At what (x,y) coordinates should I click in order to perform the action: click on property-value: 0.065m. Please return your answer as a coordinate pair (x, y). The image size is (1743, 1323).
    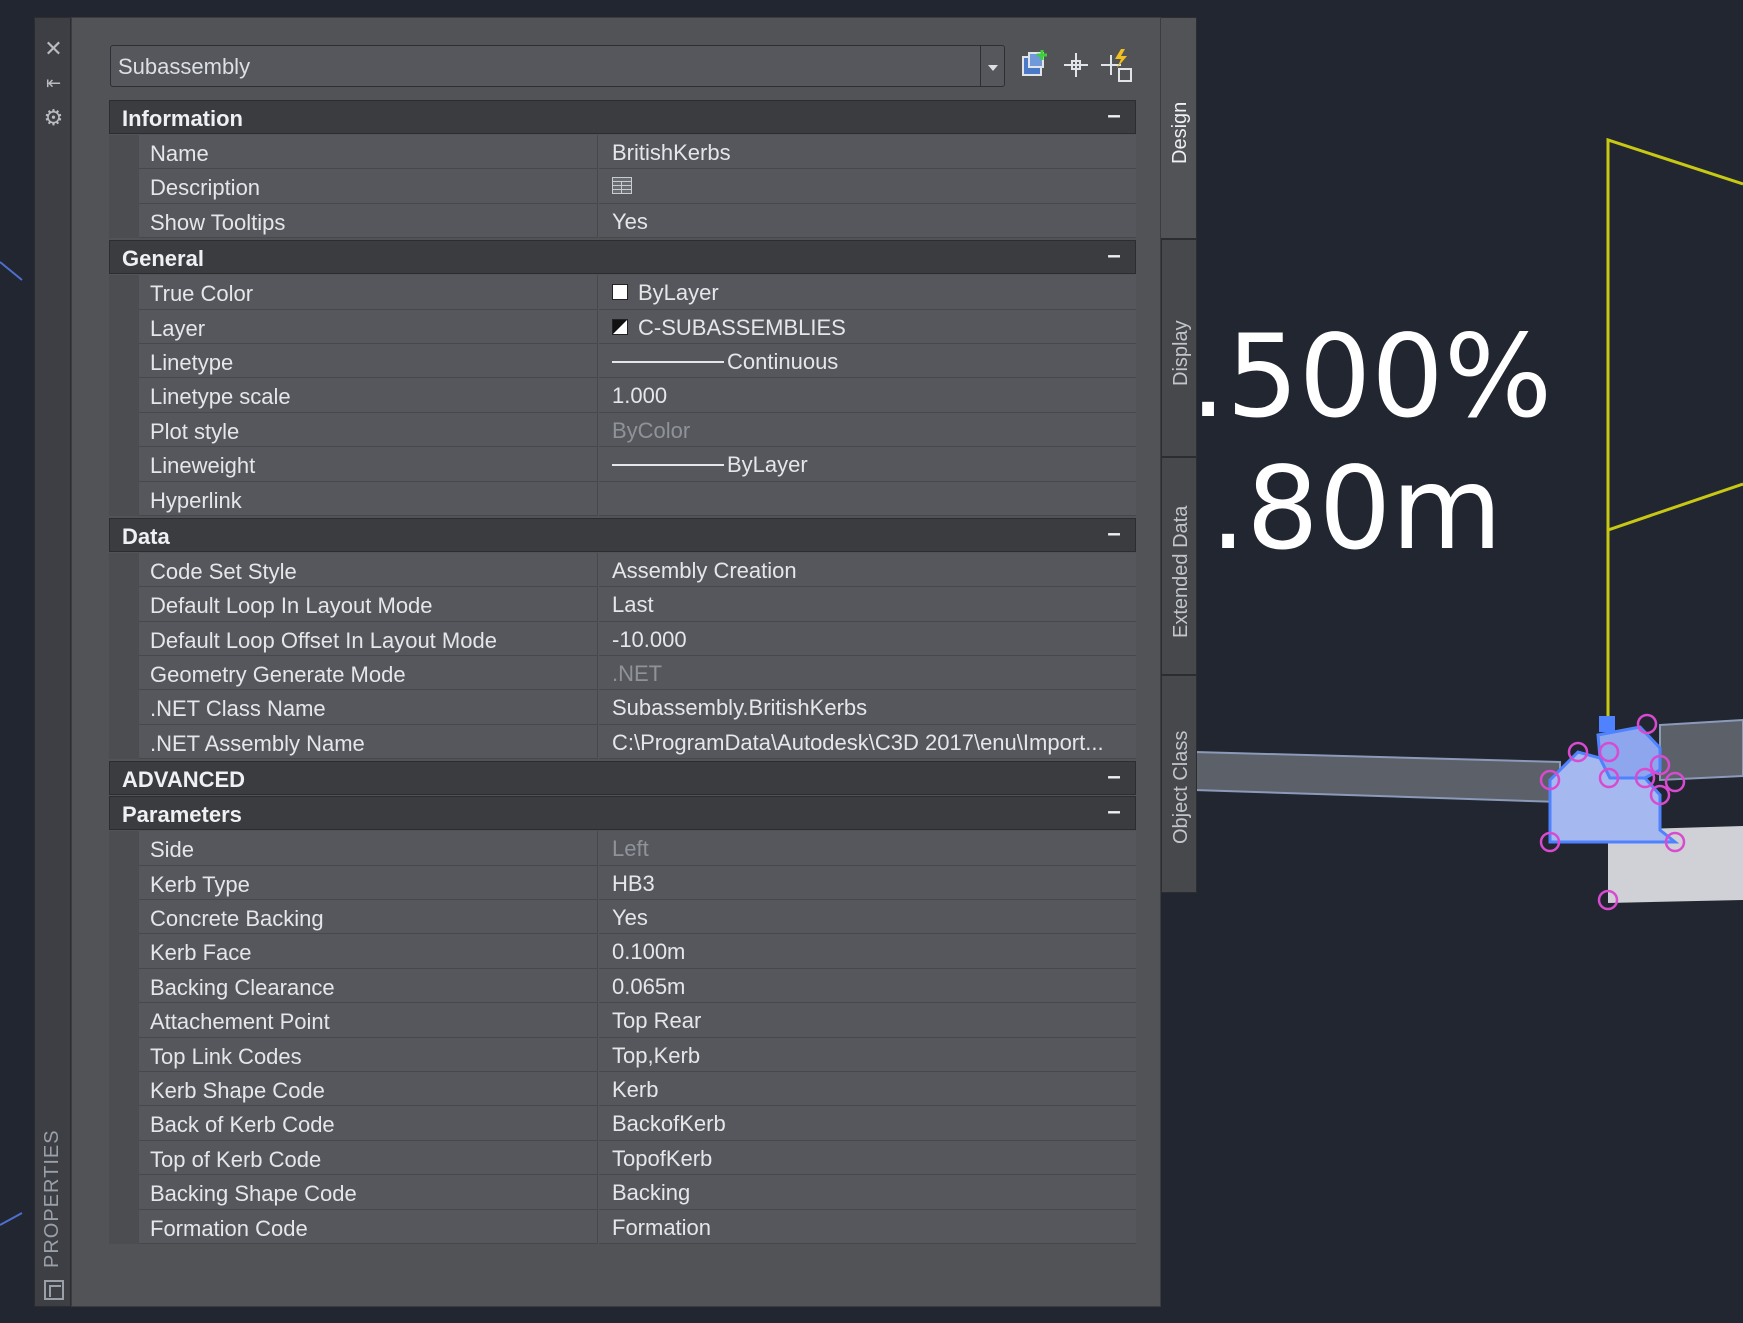
    Looking at the image, I should click on (649, 986).